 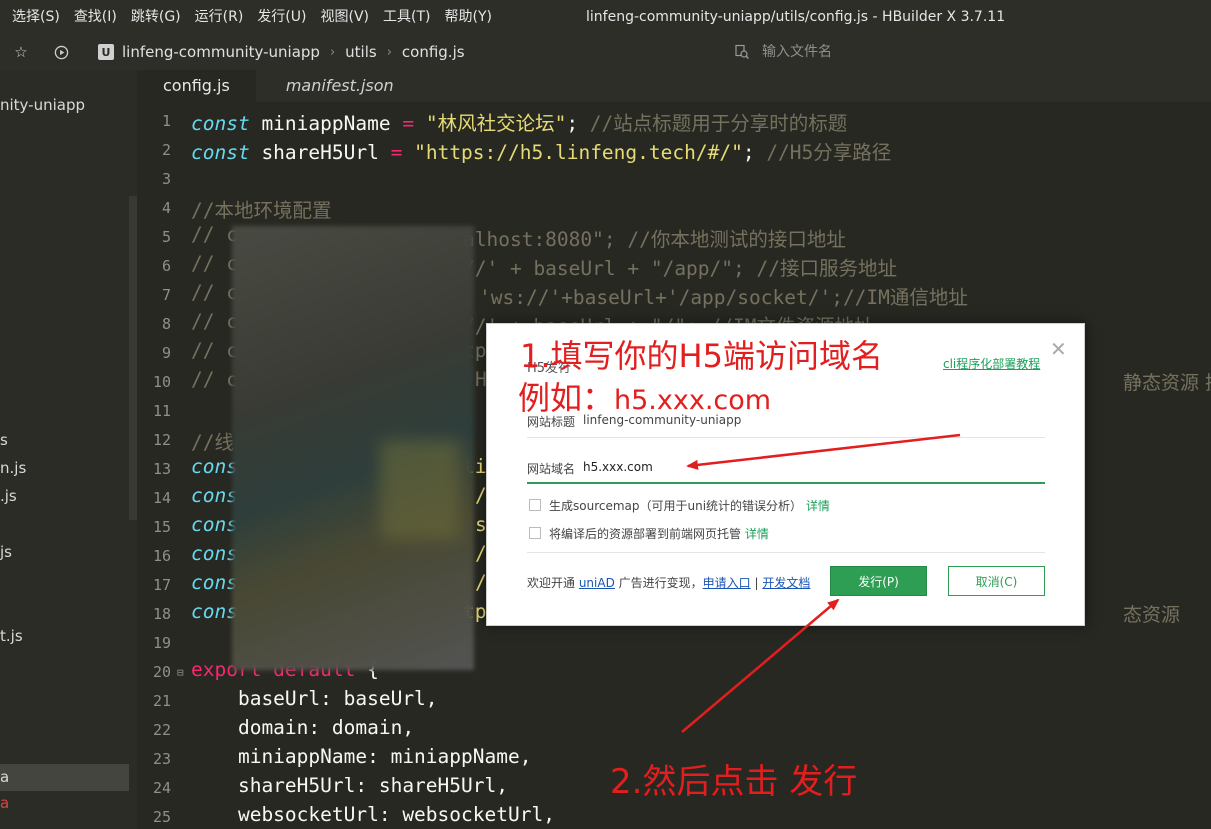 I want to click on code-line-4: //本地环境配置, so click(x=261, y=210).